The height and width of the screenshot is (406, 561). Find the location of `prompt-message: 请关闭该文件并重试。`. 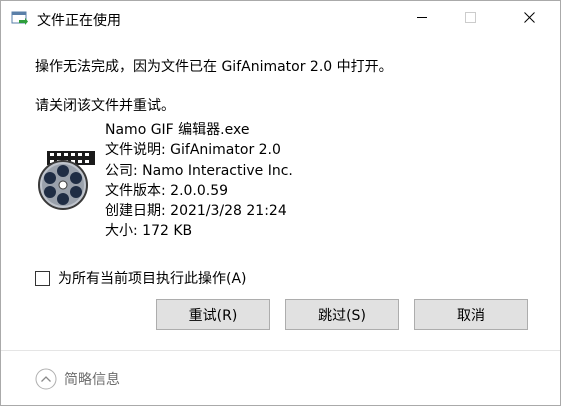

prompt-message: 请关闭该文件并重试。 is located at coordinates (105, 106).